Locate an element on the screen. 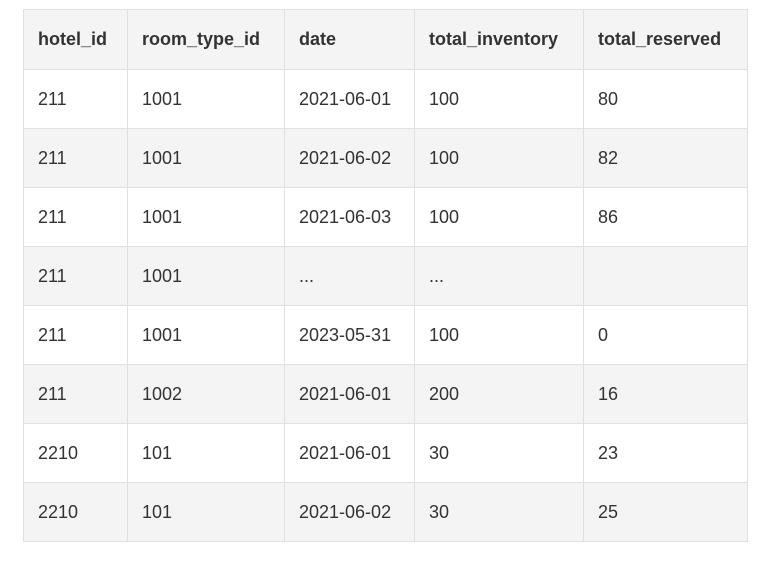  table-cell: 2023-05-31 is located at coordinates (349, 335).